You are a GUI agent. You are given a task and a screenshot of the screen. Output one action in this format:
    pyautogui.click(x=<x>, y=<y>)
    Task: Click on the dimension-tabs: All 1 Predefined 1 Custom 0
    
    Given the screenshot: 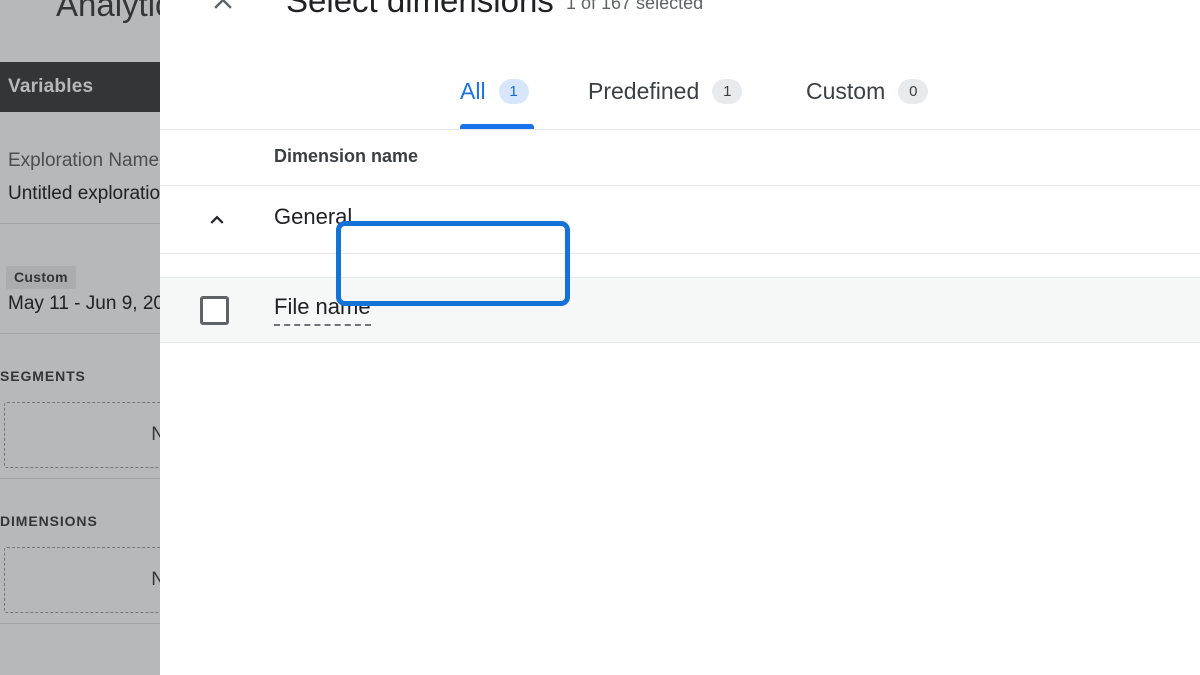 What is the action you would take?
    pyautogui.click(x=680, y=91)
    